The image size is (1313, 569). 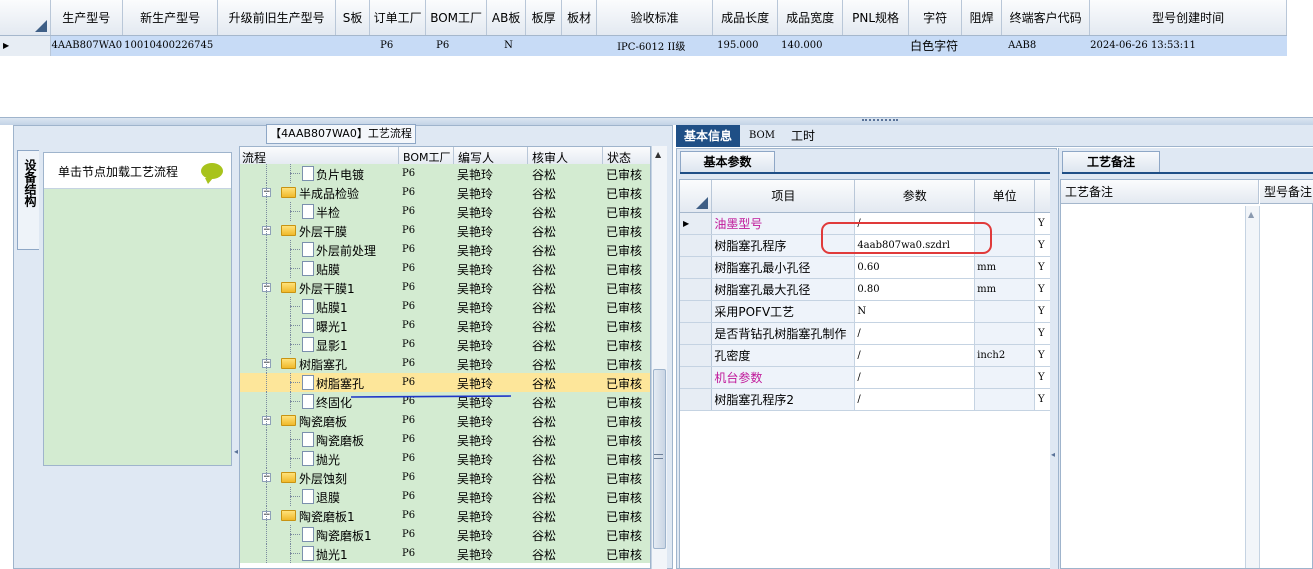 I want to click on tree-col-header: 编写人, so click(x=489, y=156).